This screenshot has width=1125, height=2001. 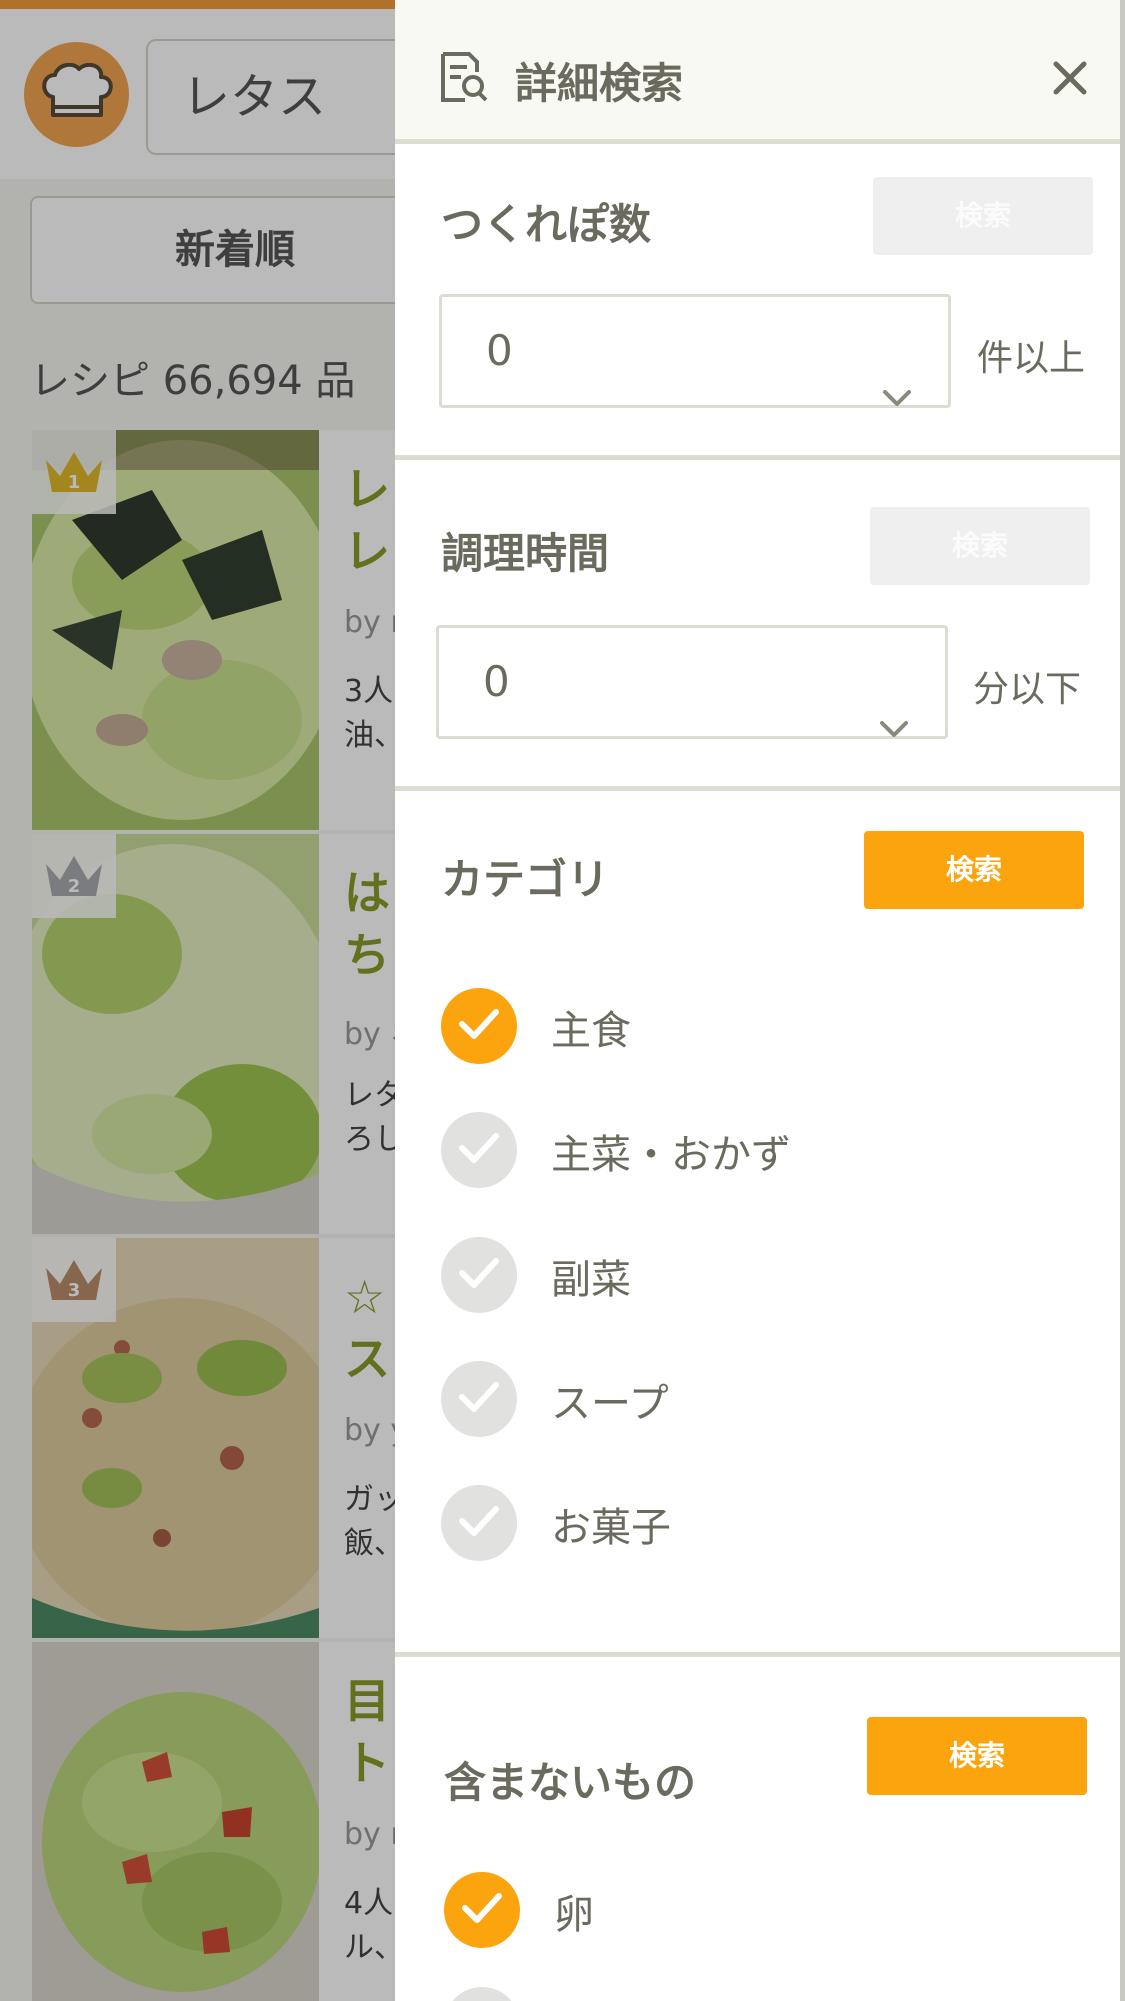 I want to click on cooking-time-title: 調理時間, so click(x=525, y=553).